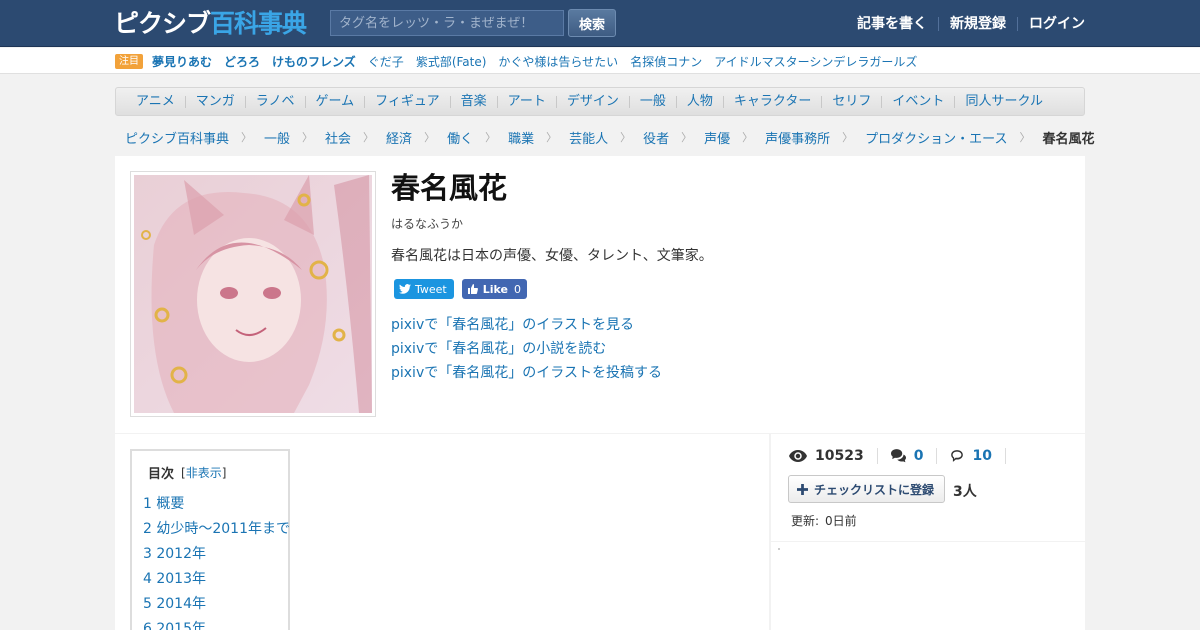 The image size is (1200, 630). I want to click on trending-tag-link: ぐだ子, so click(386, 61).